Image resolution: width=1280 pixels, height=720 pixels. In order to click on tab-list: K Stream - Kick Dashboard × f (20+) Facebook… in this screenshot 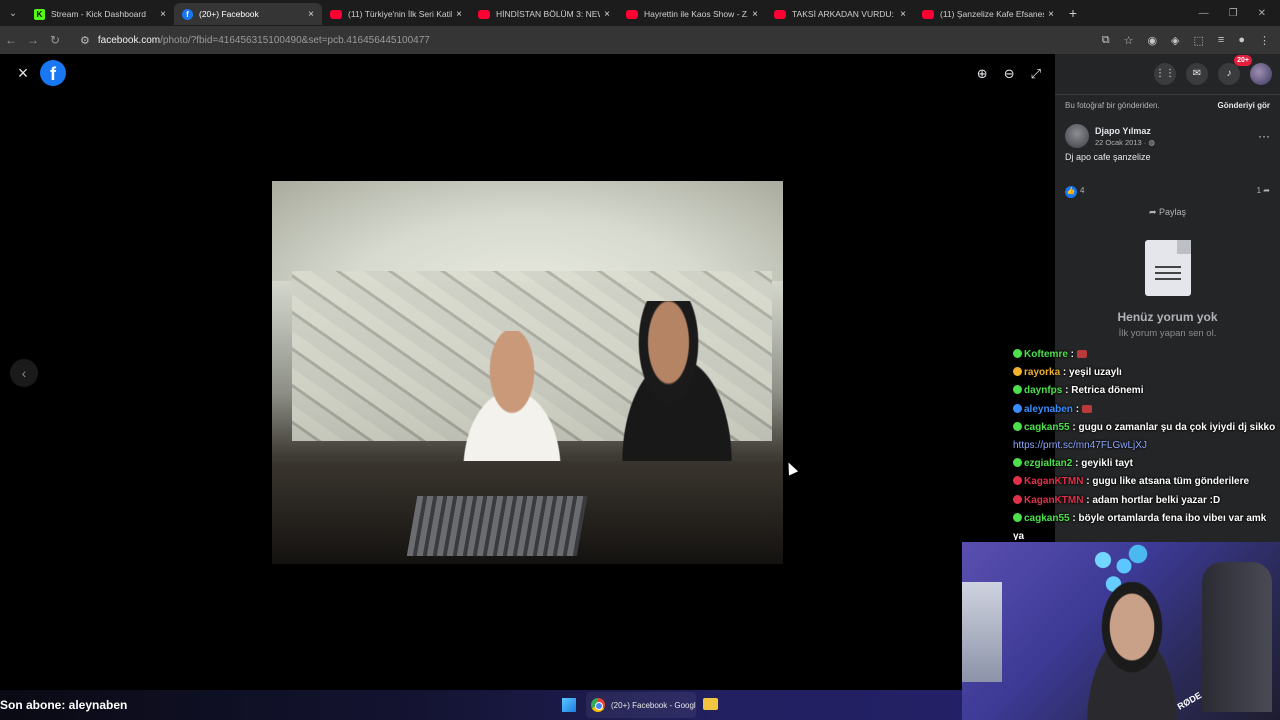, I will do `click(544, 13)`.